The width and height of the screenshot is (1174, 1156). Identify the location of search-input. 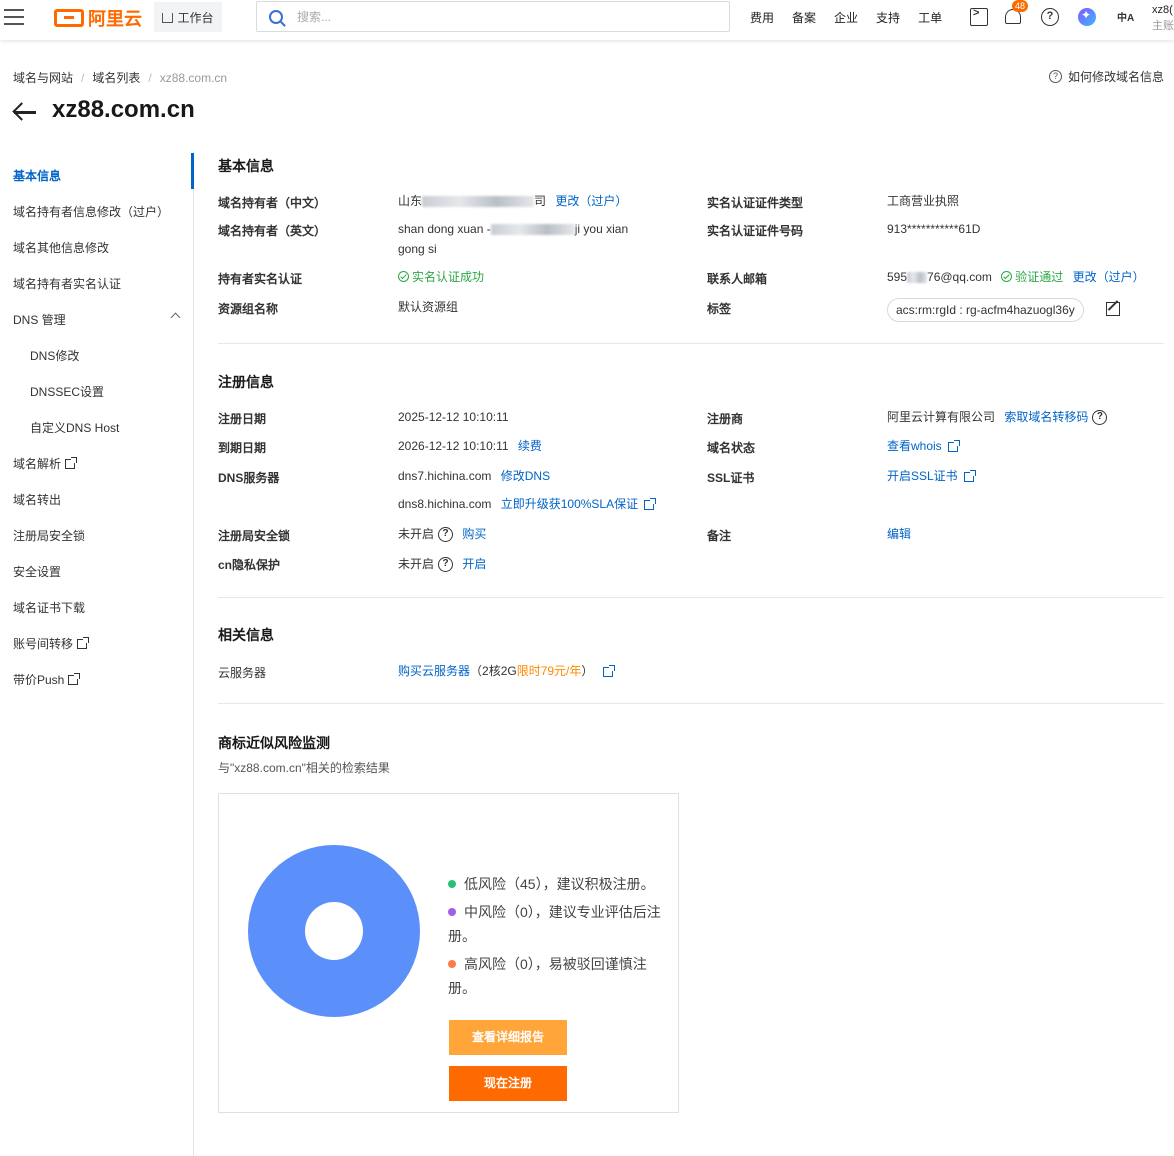
(497, 16).